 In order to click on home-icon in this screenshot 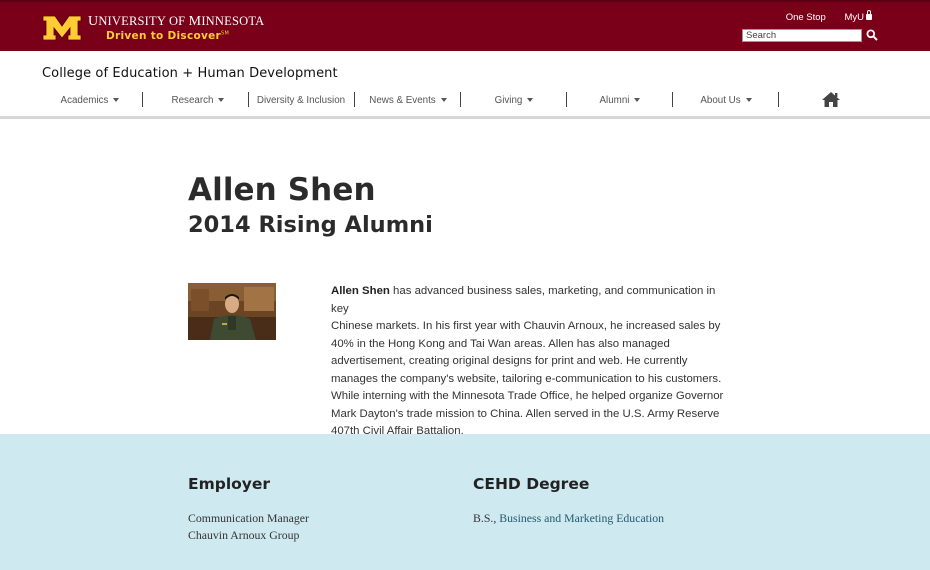, I will do `click(831, 99)`.